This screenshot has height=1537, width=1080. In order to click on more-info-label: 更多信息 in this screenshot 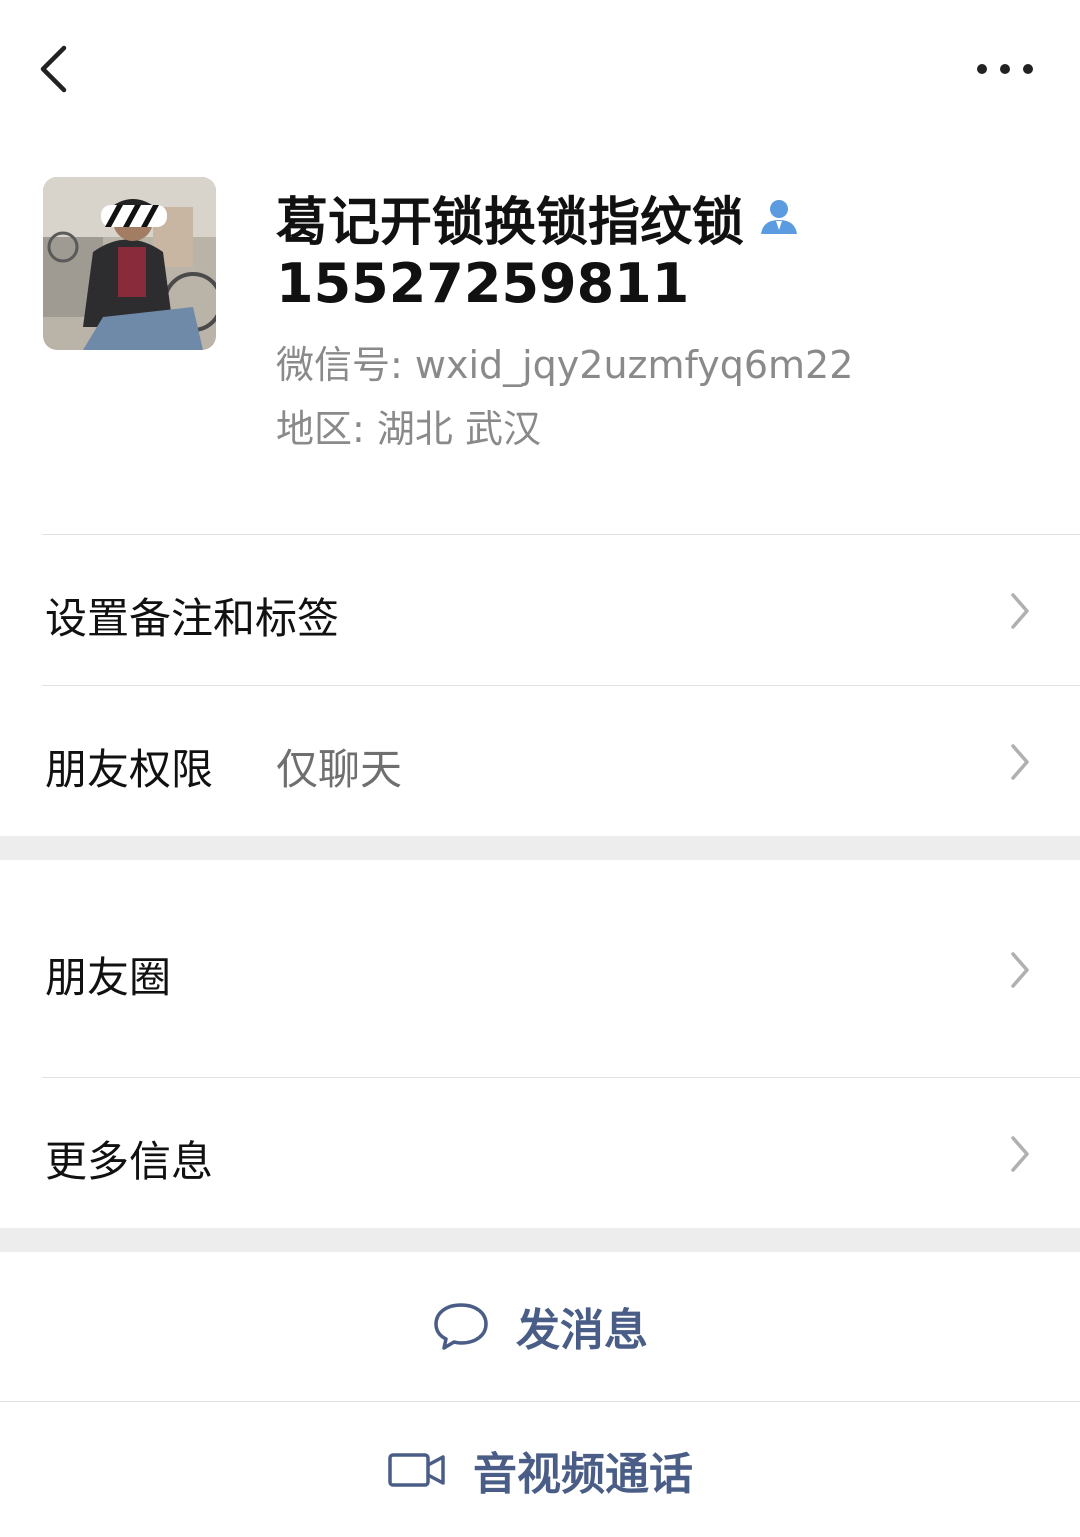, I will do `click(129, 1161)`.